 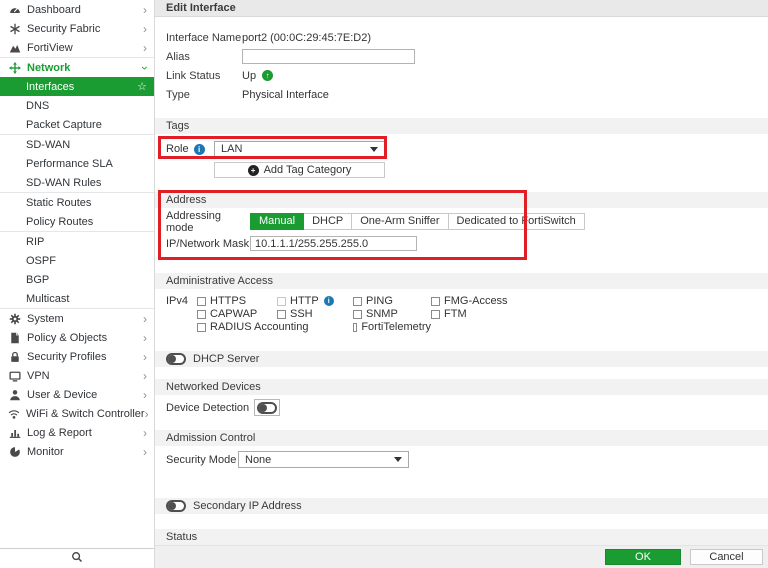 I want to click on sidebar-item-sd-wan-rules: SD-WAN Rules, so click(x=77, y=182).